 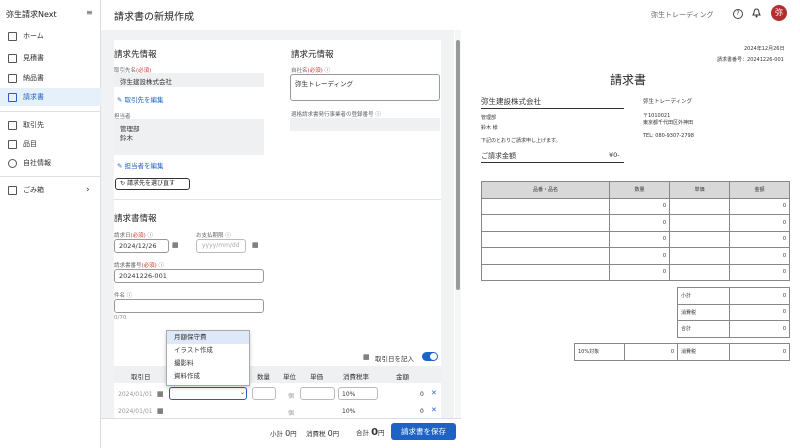 What do you see at coordinates (489, 118) in the screenshot?
I see `preview-dept: 管理部` at bounding box center [489, 118].